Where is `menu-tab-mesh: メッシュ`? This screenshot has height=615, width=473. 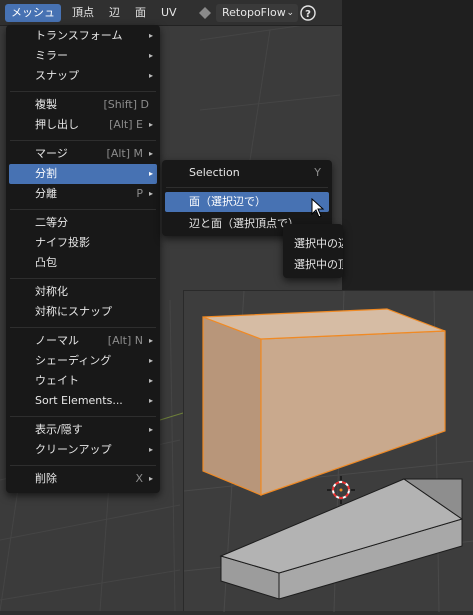
menu-tab-mesh: メッシュ is located at coordinates (33, 13).